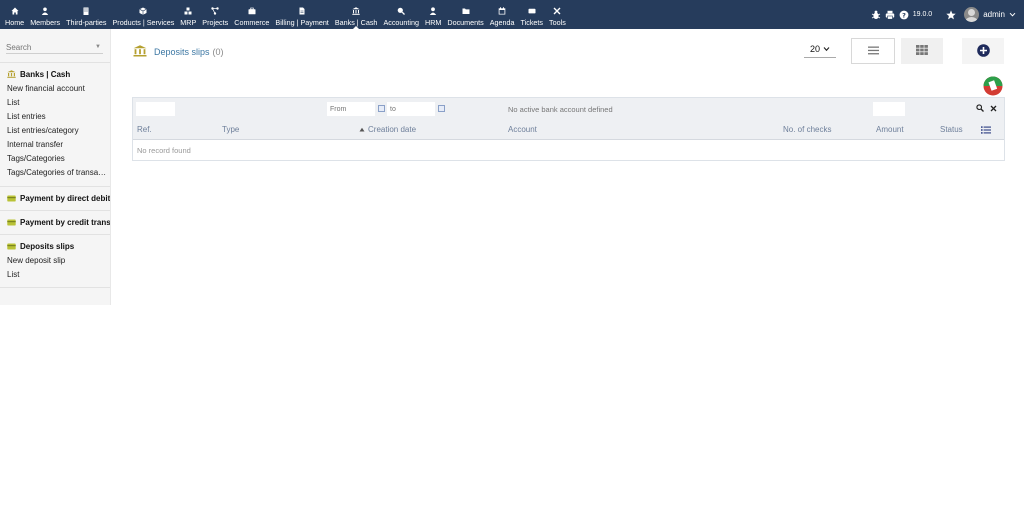  What do you see at coordinates (143, 22) in the screenshot?
I see `menu-label: Products | Services` at bounding box center [143, 22].